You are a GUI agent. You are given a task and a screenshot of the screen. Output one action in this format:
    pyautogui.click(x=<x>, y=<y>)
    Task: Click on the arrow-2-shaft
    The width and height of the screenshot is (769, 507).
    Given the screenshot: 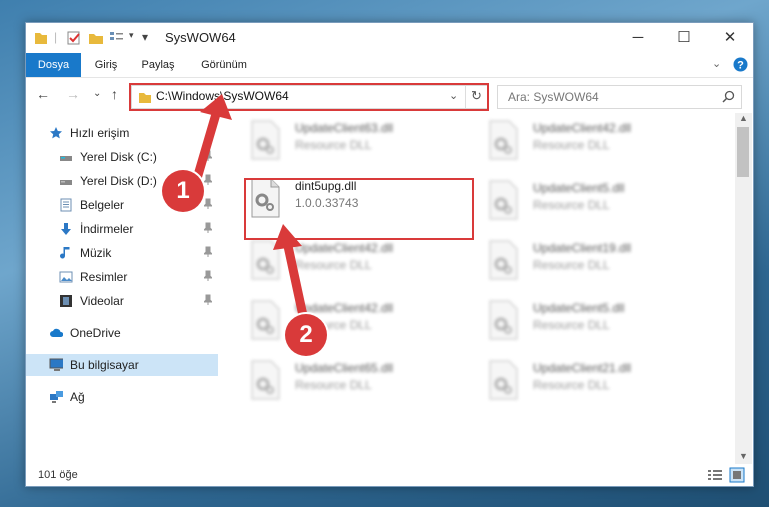 What is the action you would take?
    pyautogui.click(x=296, y=285)
    